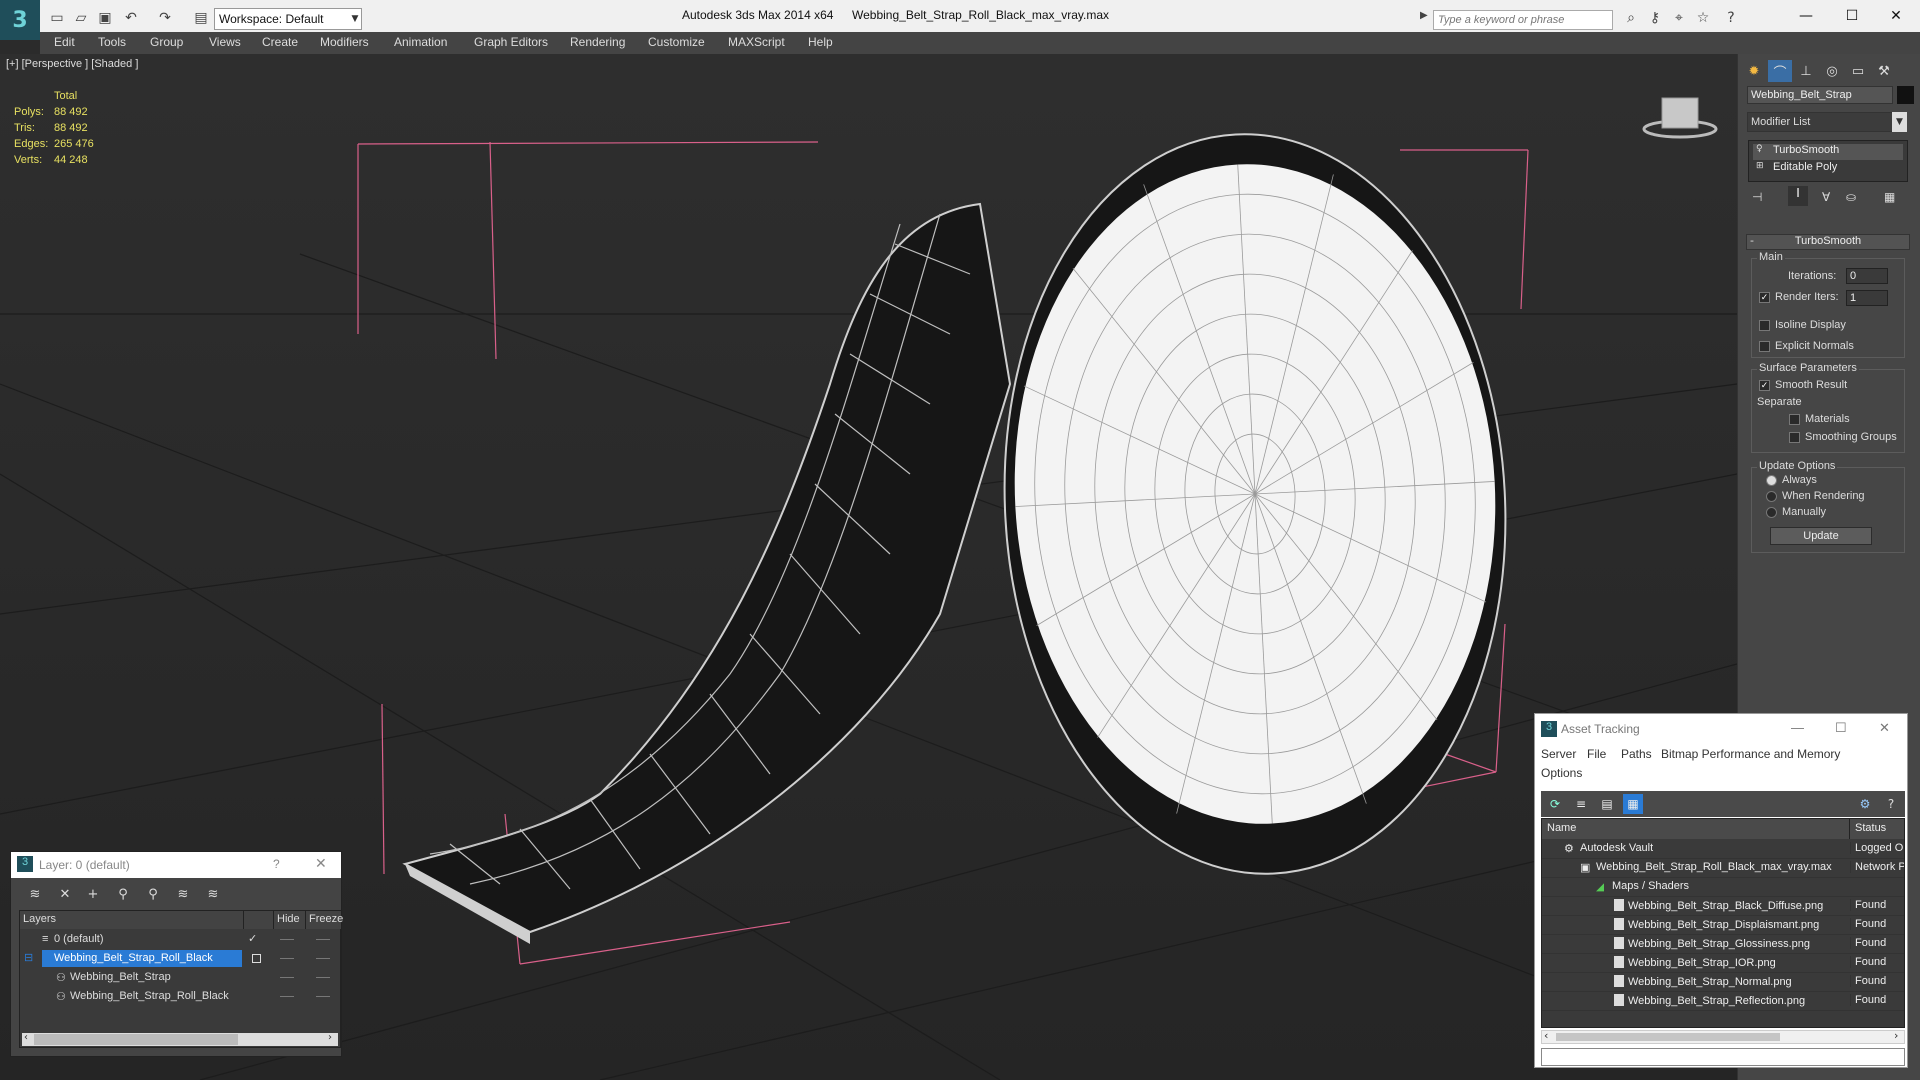 The image size is (1920, 1080). What do you see at coordinates (1723, 963) in the screenshot?
I see `table-row: Webbing_Belt_Strap_IOR.png Found` at bounding box center [1723, 963].